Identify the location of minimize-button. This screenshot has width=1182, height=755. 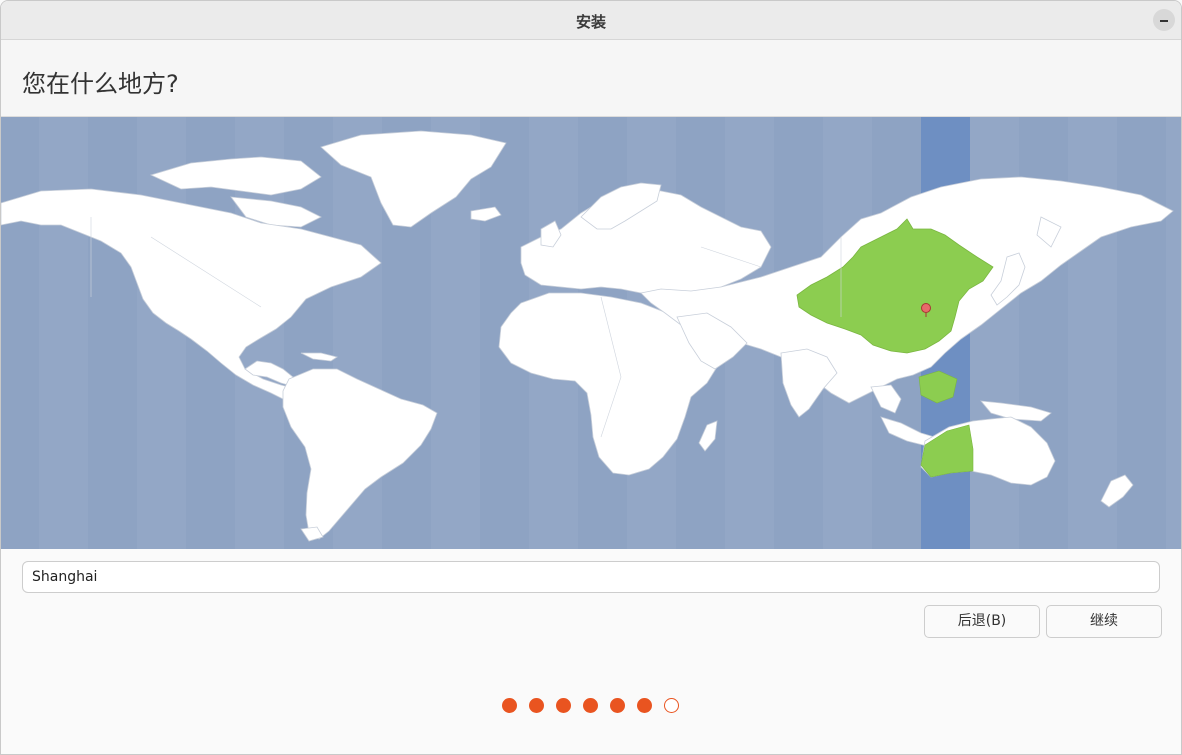
(1164, 20).